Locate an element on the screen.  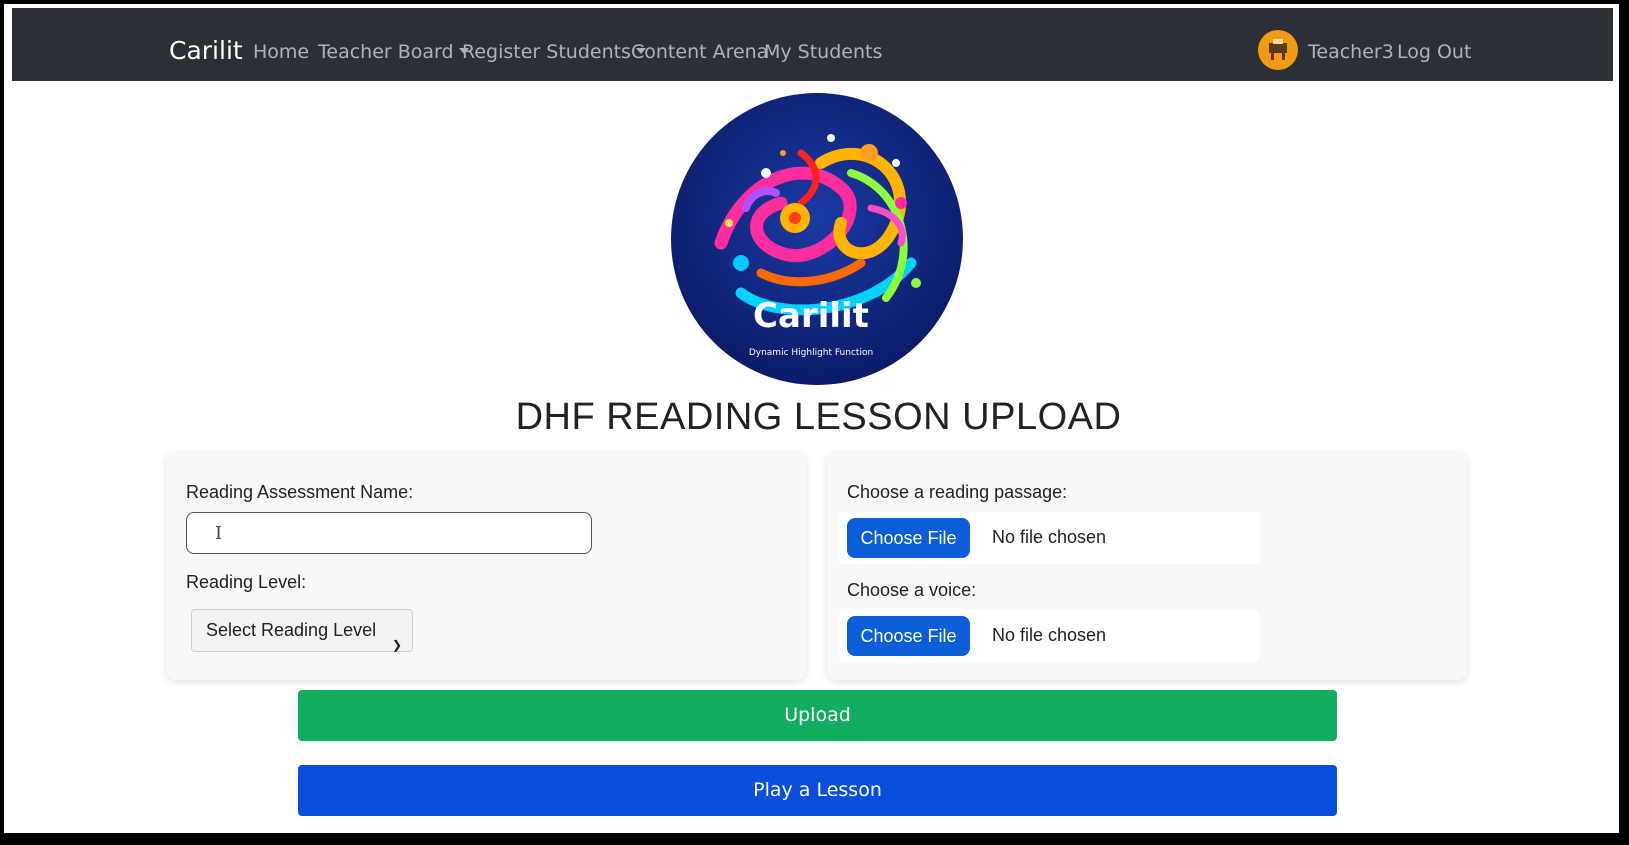
assessment-name-label: Reading Assessment Name: is located at coordinates (300, 492).